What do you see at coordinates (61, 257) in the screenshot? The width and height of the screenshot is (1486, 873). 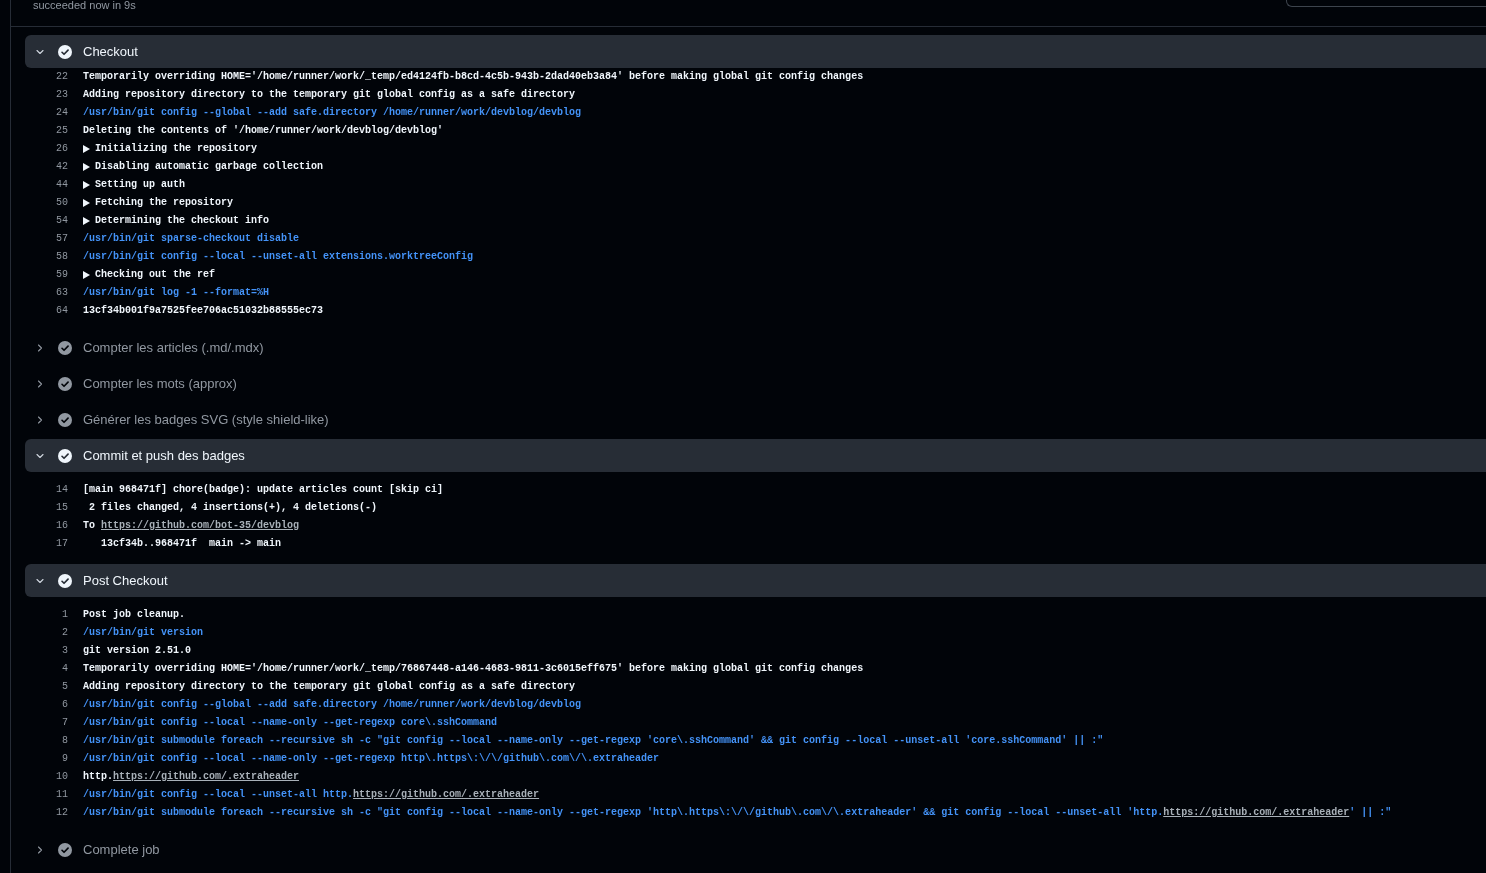 I see `line-number: 58` at bounding box center [61, 257].